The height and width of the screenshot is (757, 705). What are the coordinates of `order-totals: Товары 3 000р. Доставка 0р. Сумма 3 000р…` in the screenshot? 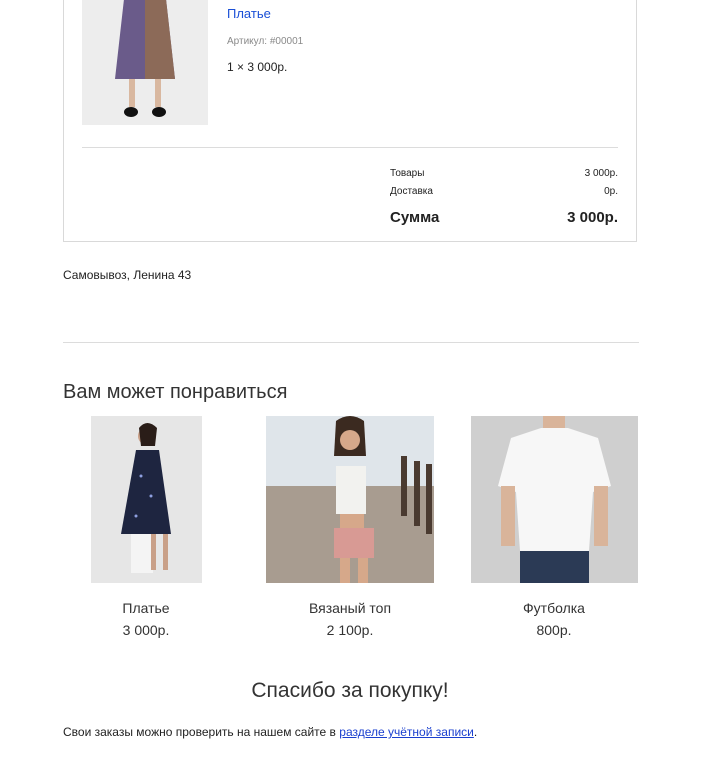 It's located at (504, 196).